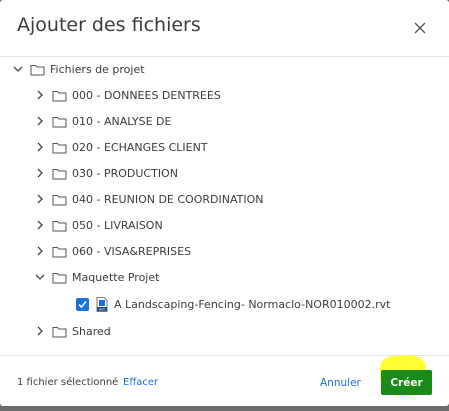  What do you see at coordinates (102, 309) in the screenshot?
I see `rvt-file-icon-label: RVT` at bounding box center [102, 309].